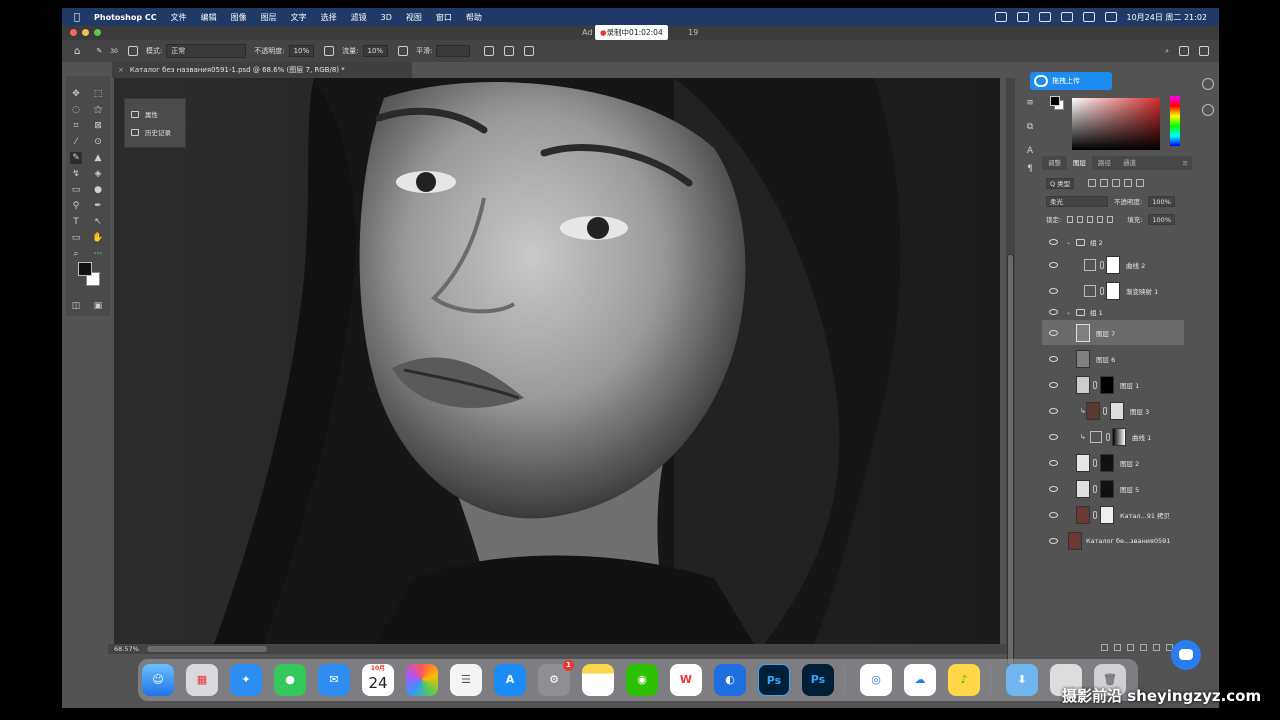 The width and height of the screenshot is (1280, 720). Describe the element at coordinates (129, 649) in the screenshot. I see `zoom-level: 68.57%` at that location.